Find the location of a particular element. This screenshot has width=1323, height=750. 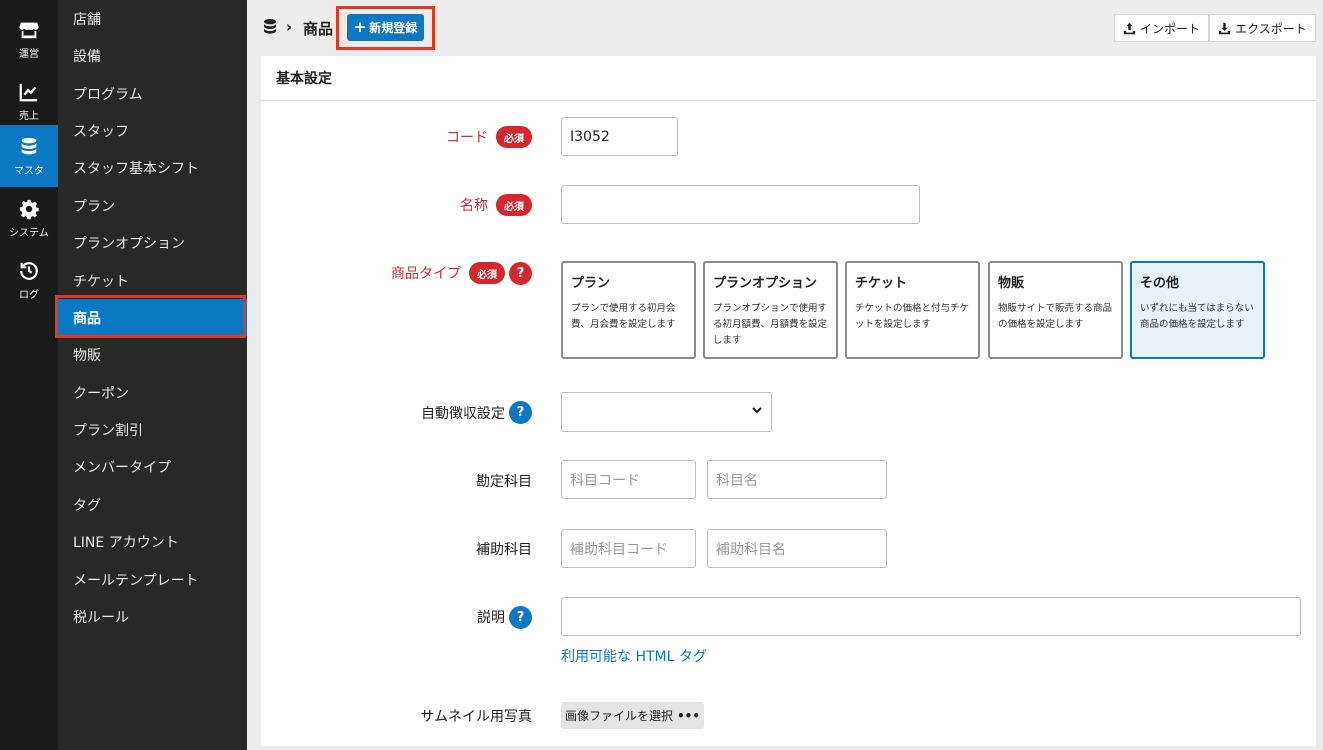

store-icon is located at coordinates (29, 30).